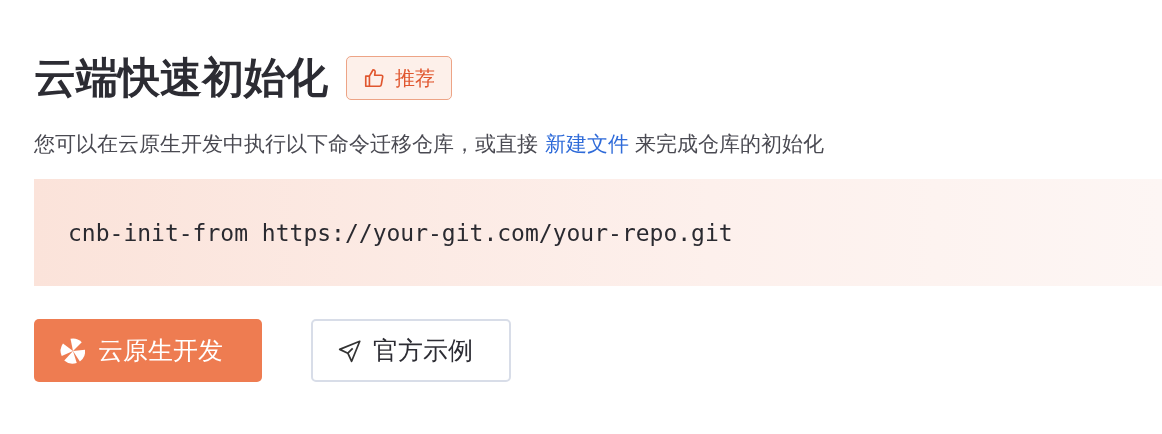  What do you see at coordinates (399, 78) in the screenshot?
I see `recommend-badge: 推荐` at bounding box center [399, 78].